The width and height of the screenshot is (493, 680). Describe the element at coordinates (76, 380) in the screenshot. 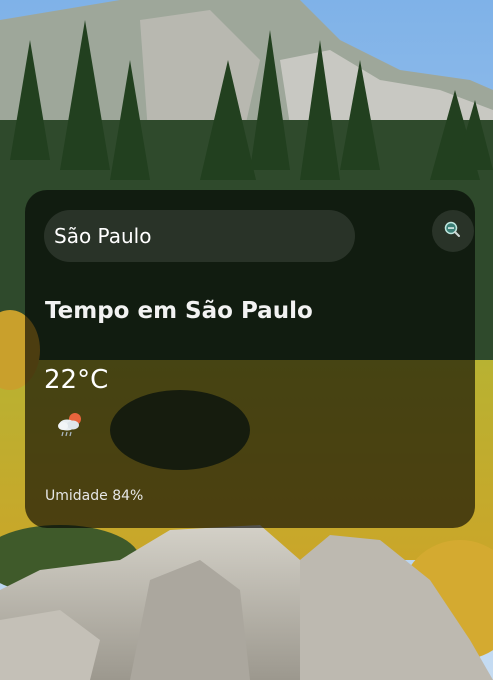

I see `temperature-value: 22°C` at that location.